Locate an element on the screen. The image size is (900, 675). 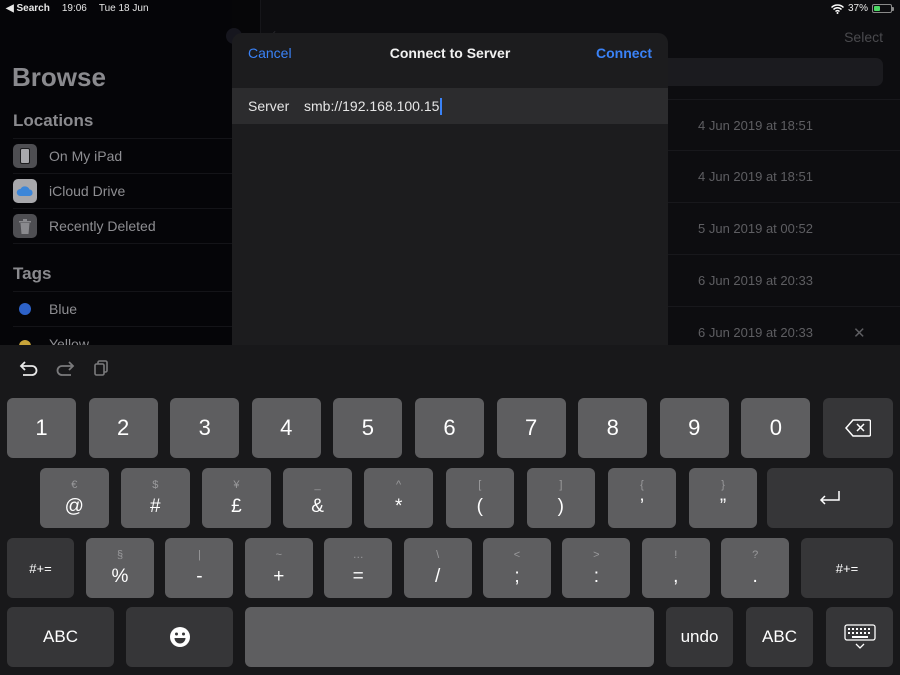
key-8: {’ is located at coordinates (642, 498).